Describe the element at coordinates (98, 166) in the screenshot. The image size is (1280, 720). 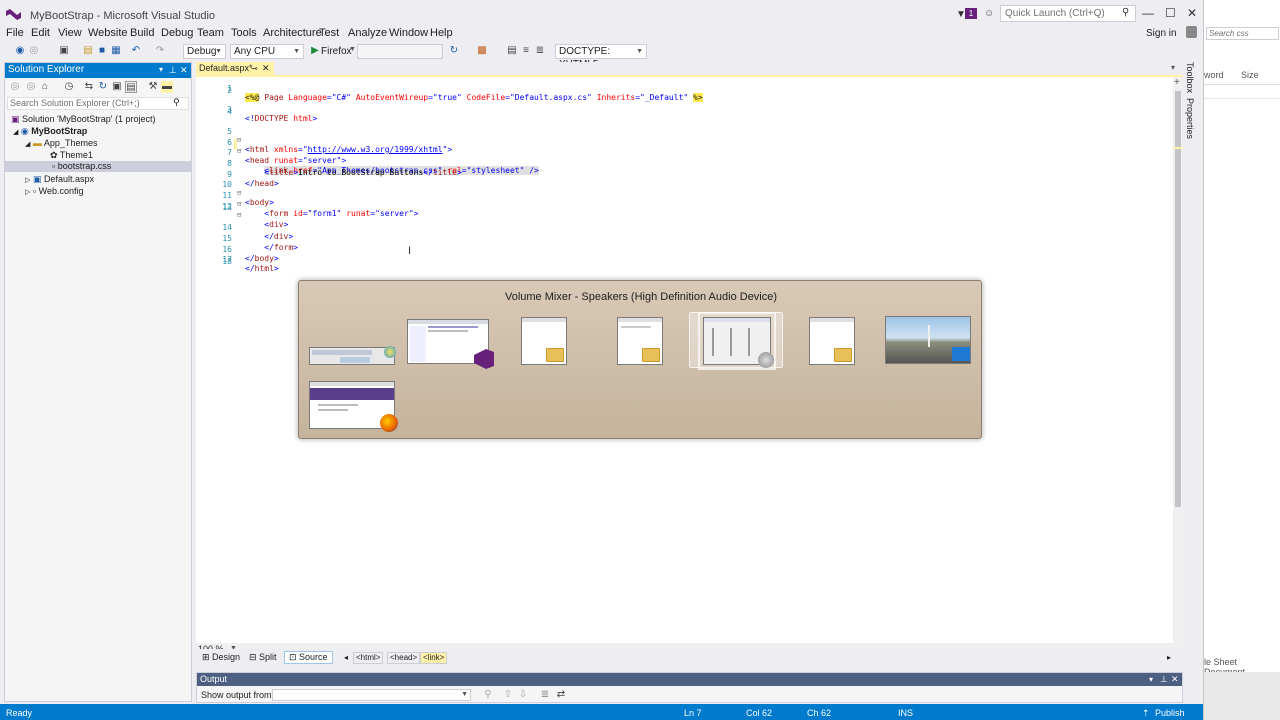
I see `file-node-bootstrap-css: ▫ bootstrap.css` at that location.